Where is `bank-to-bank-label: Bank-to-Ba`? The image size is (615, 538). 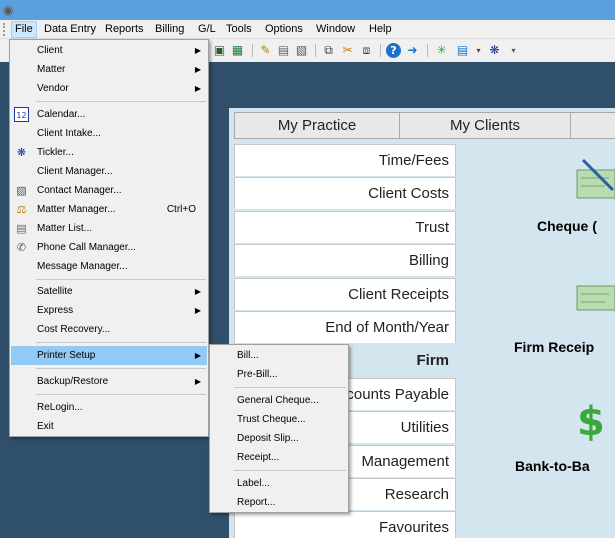
bank-to-bank-label: Bank-to-Ba is located at coordinates (552, 466).